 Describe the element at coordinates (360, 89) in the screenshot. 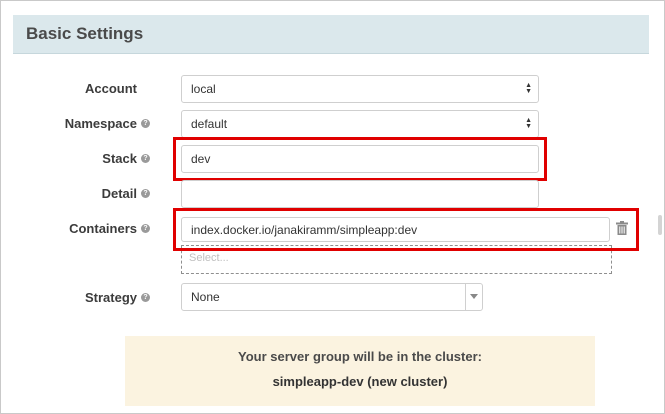

I see `account-select: local ▲ ▼` at that location.